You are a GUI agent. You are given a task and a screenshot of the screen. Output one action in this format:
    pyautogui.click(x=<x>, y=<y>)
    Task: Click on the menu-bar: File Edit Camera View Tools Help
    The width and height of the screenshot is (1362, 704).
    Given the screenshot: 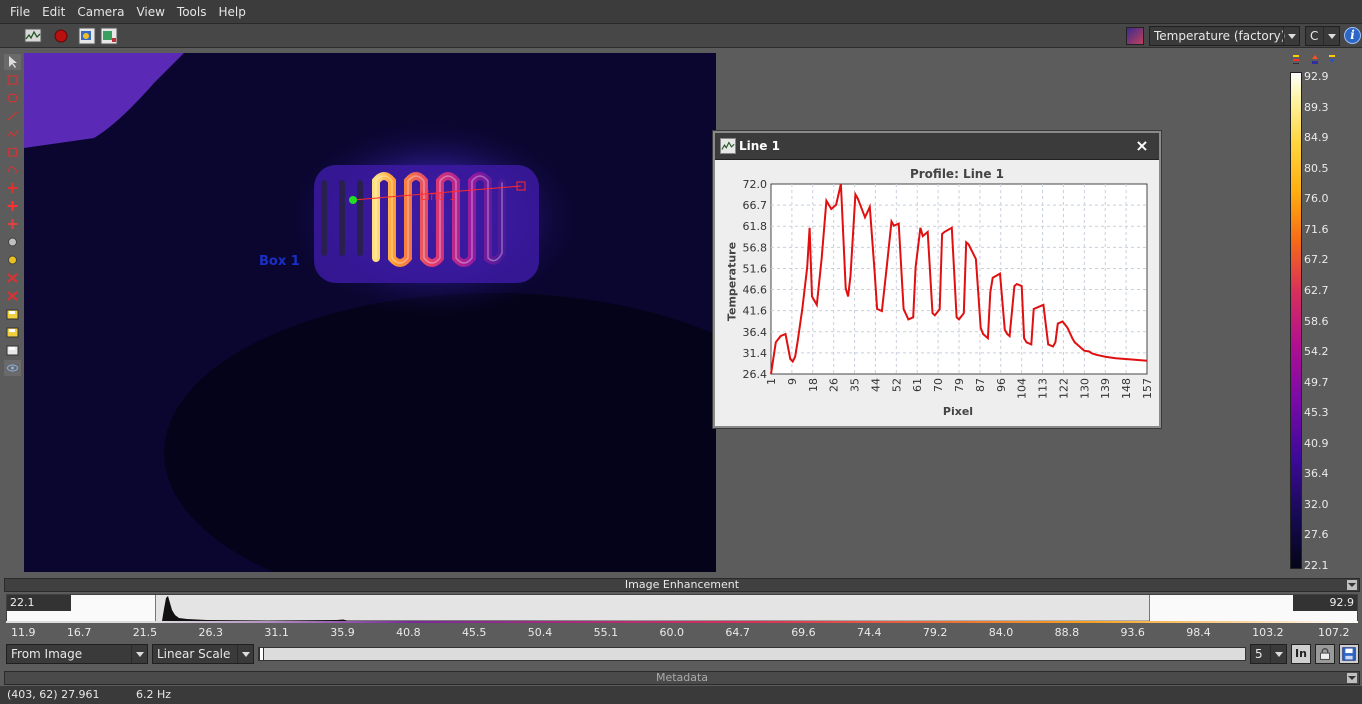 What is the action you would take?
    pyautogui.click(x=681, y=12)
    